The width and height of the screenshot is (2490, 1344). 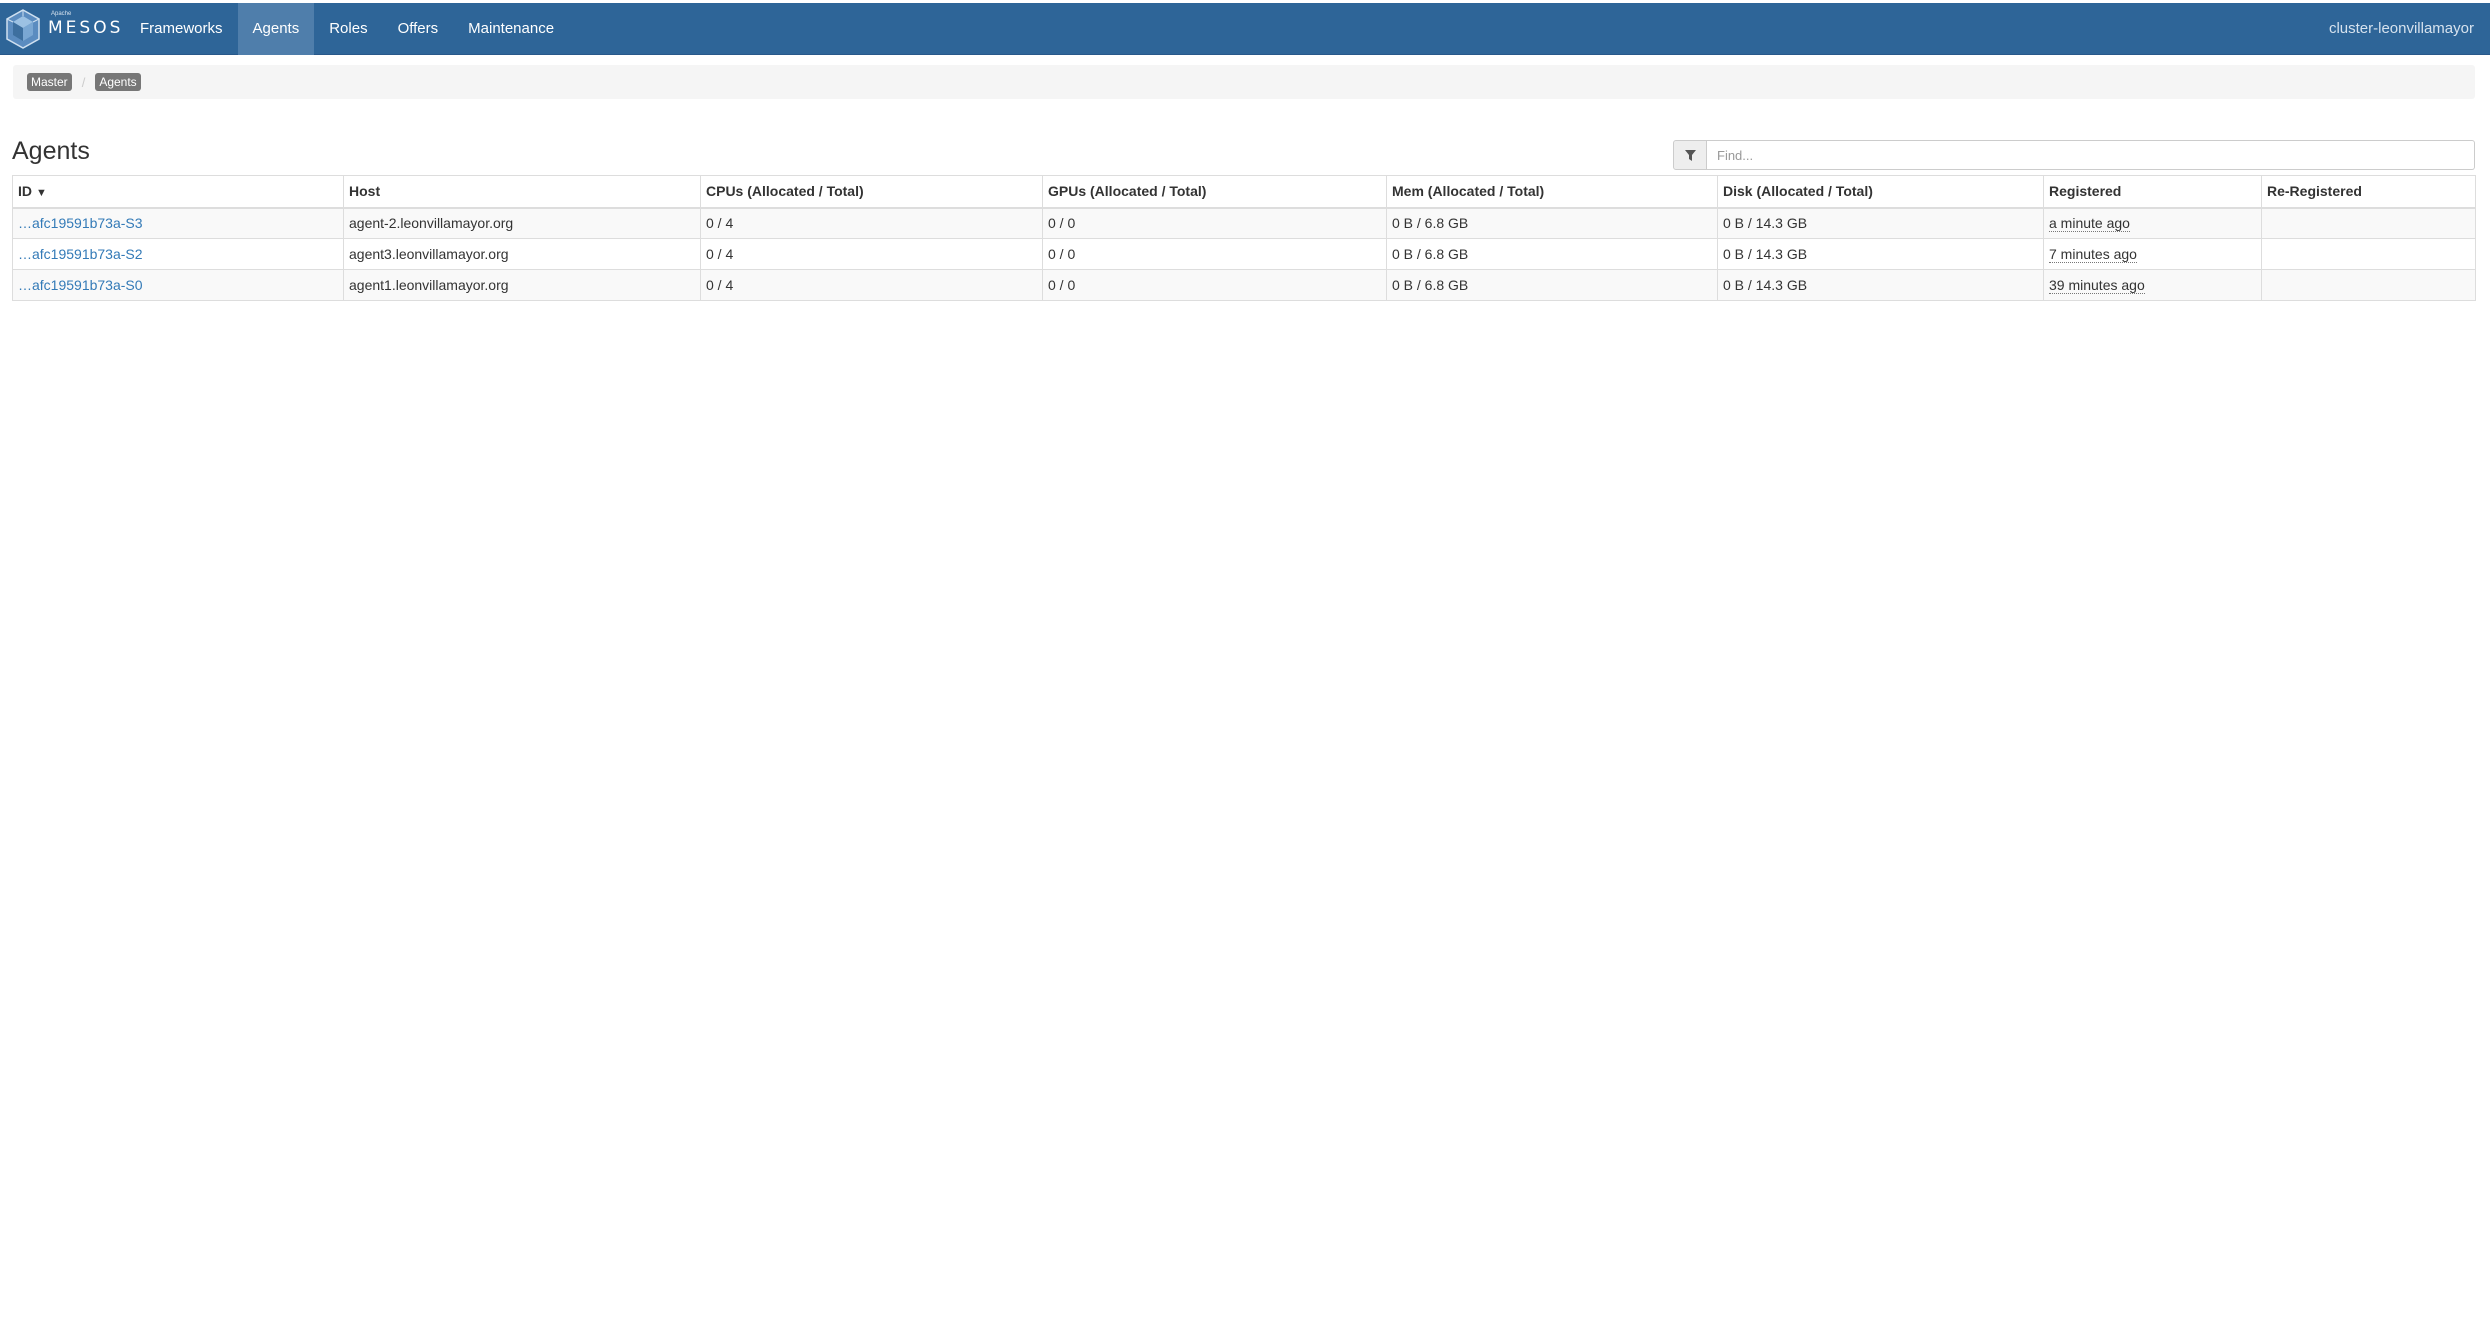 I want to click on sort-desc-icon: ▼, so click(x=41, y=193).